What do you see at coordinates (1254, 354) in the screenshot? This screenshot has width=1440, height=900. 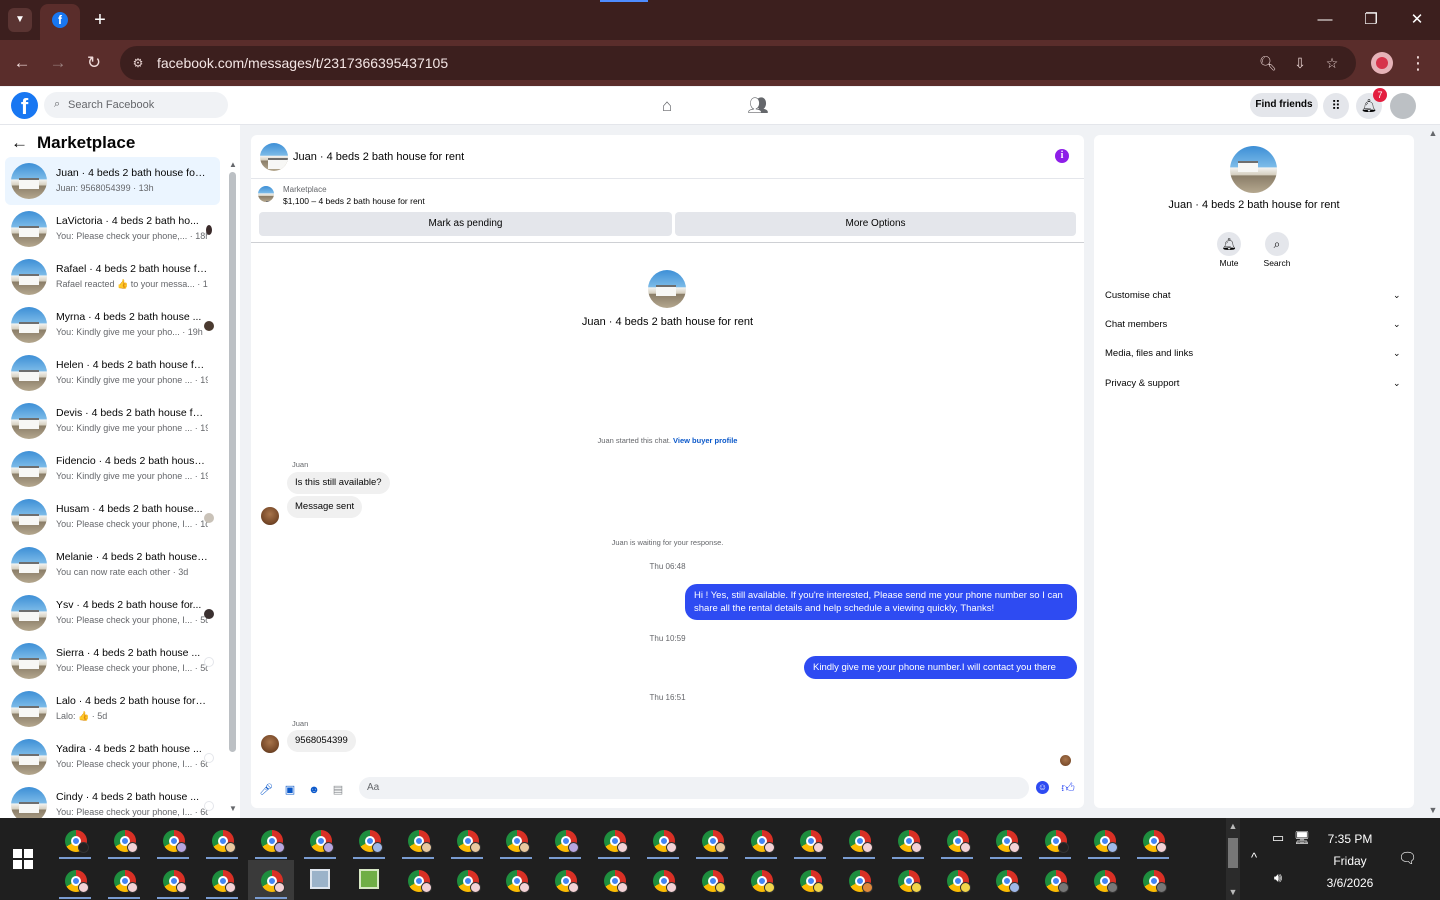 I see `media-files-links-section: Media, files and links ⌄` at bounding box center [1254, 354].